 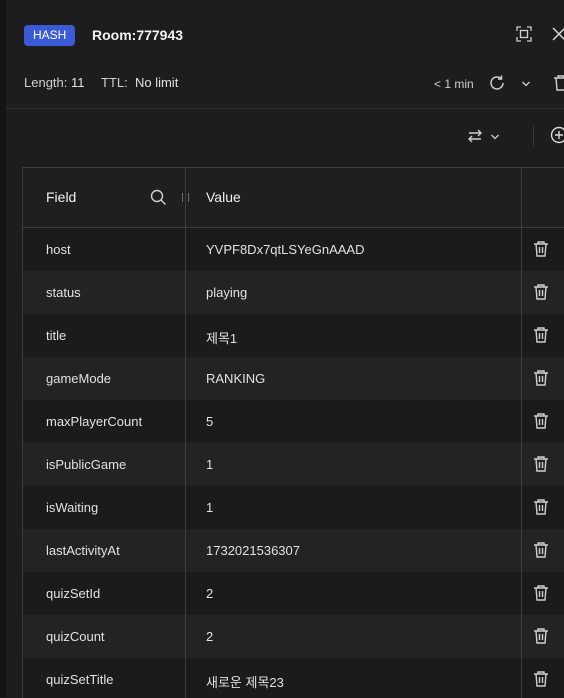 I want to click on header-divider, so click(x=285, y=108).